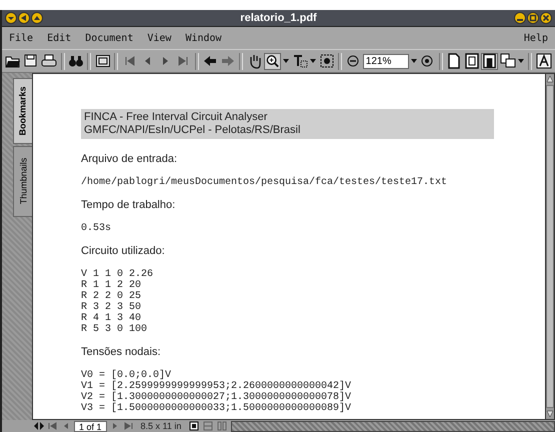 The image size is (555, 432). I want to click on menu-item: Window, so click(203, 38).